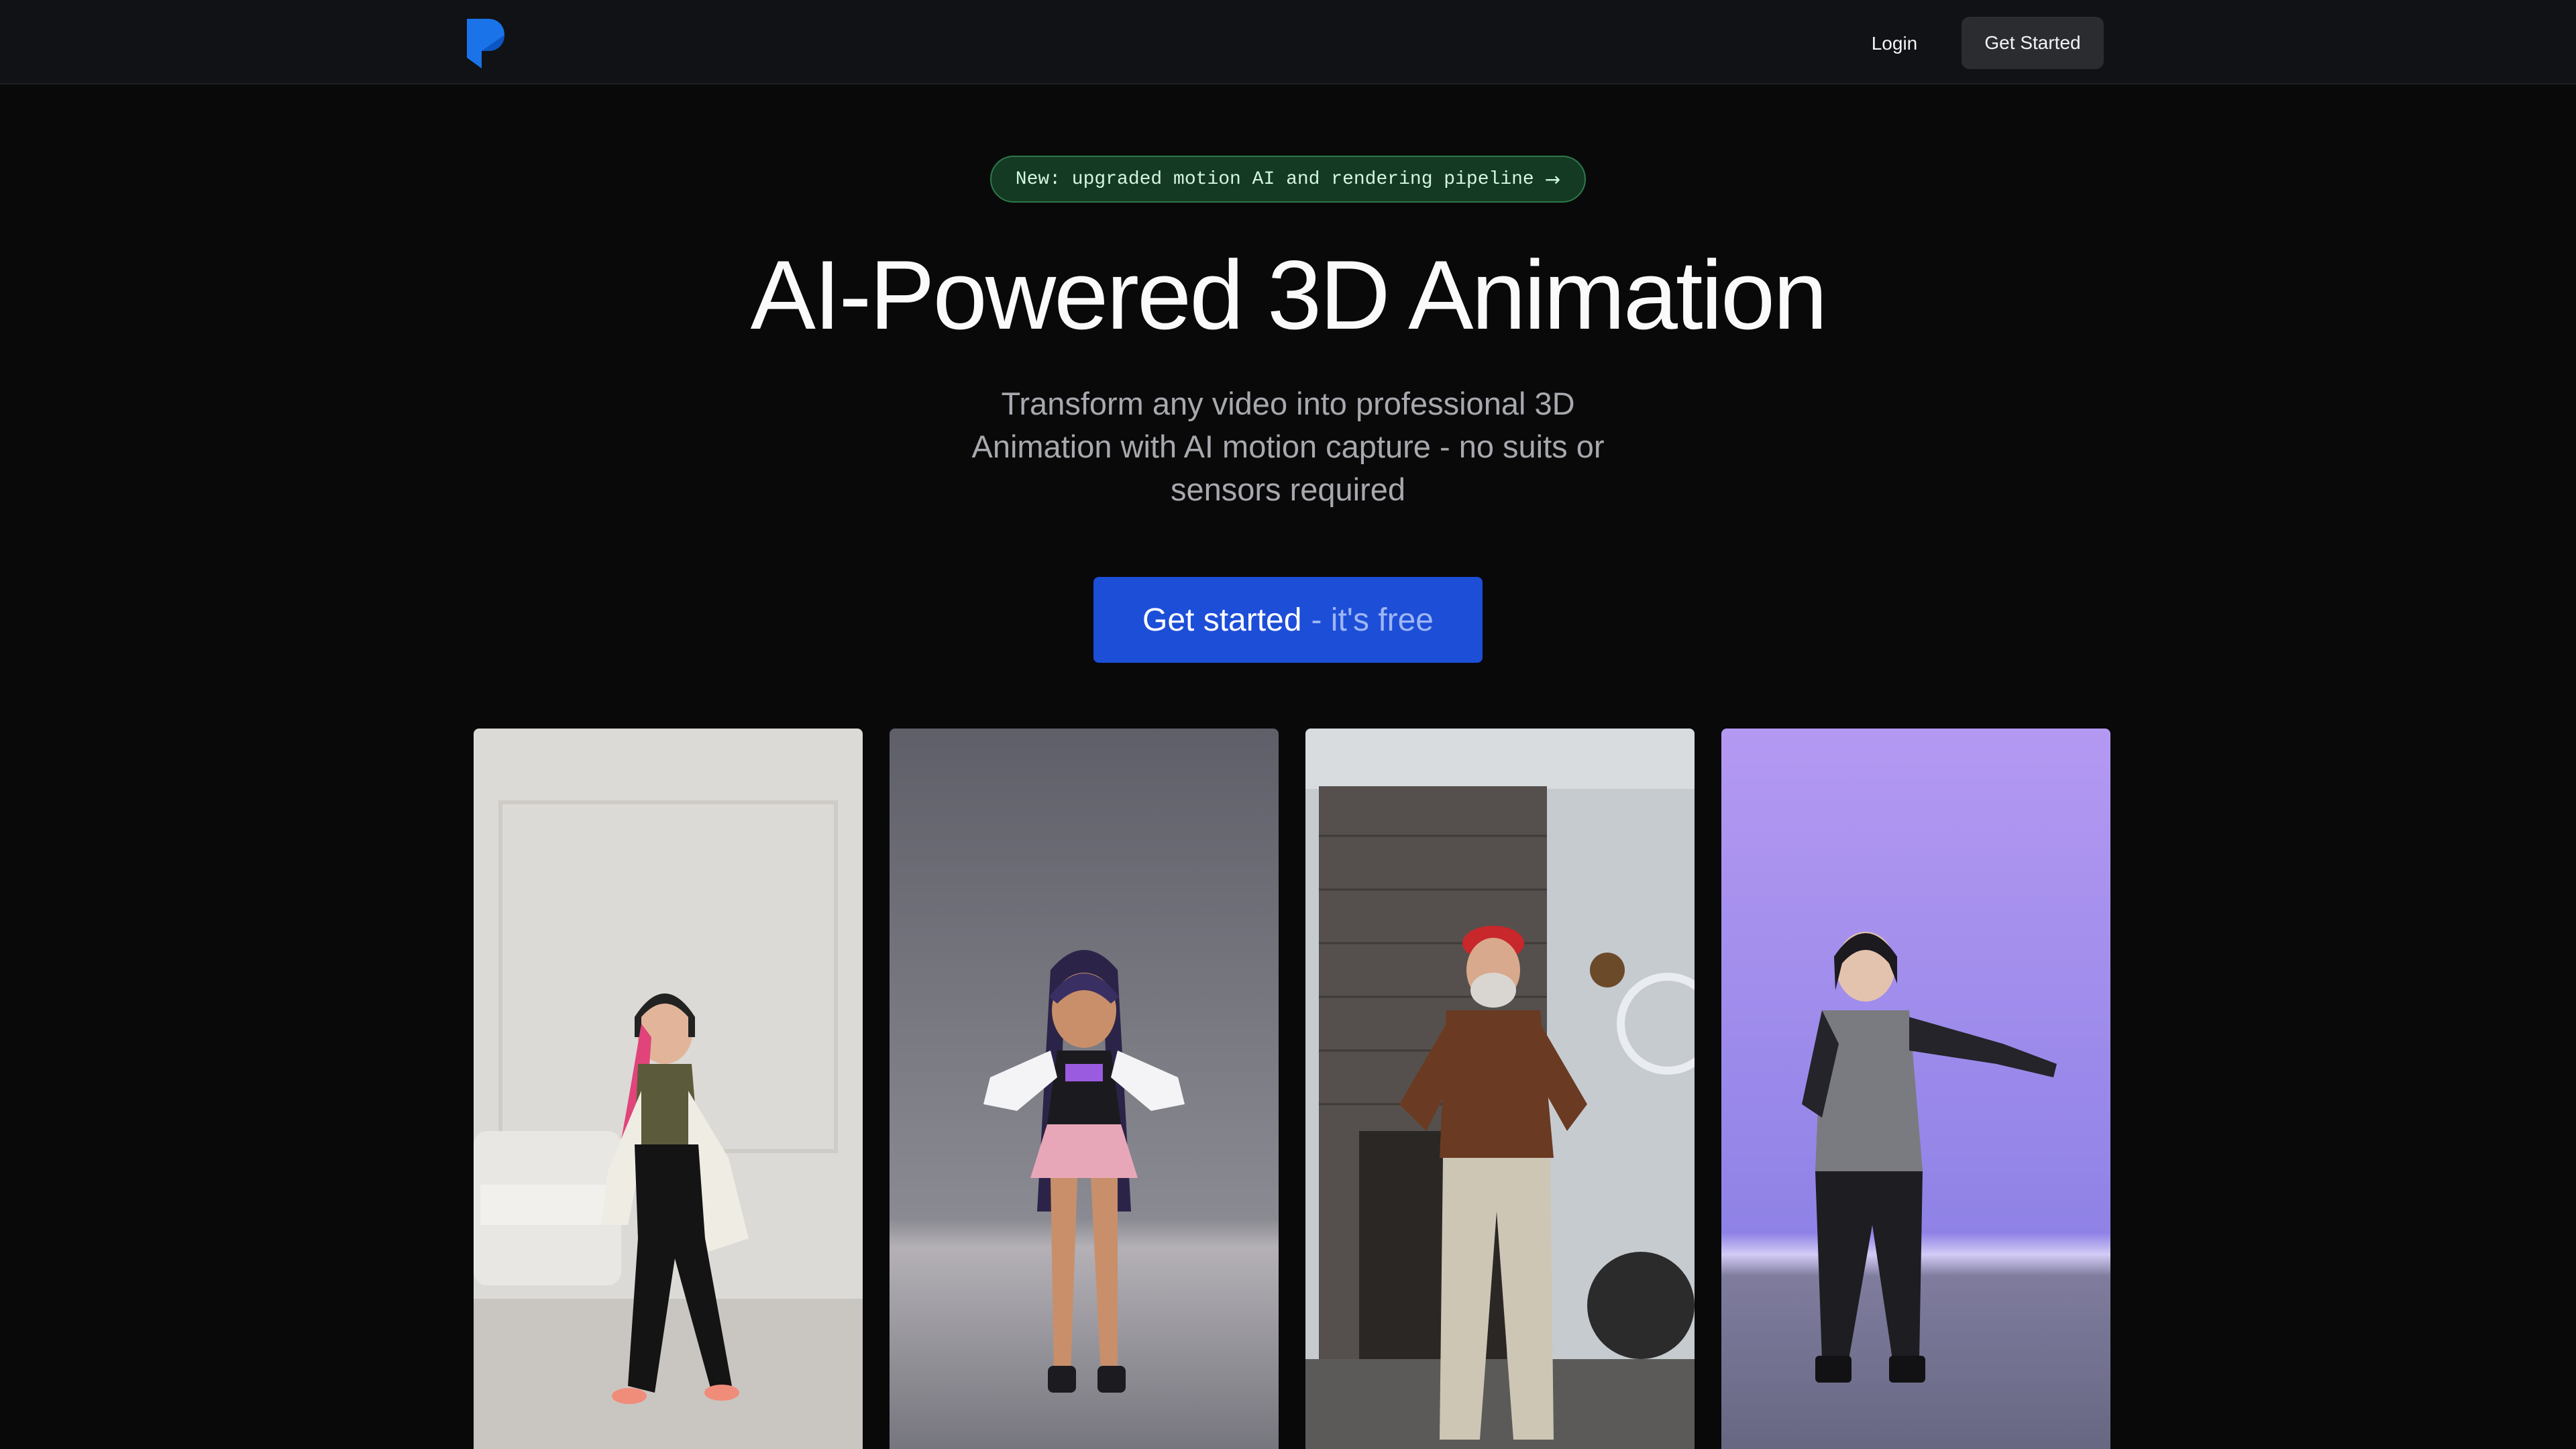 The width and height of the screenshot is (2576, 1449). I want to click on man-dancing-video-image, so click(1500, 1089).